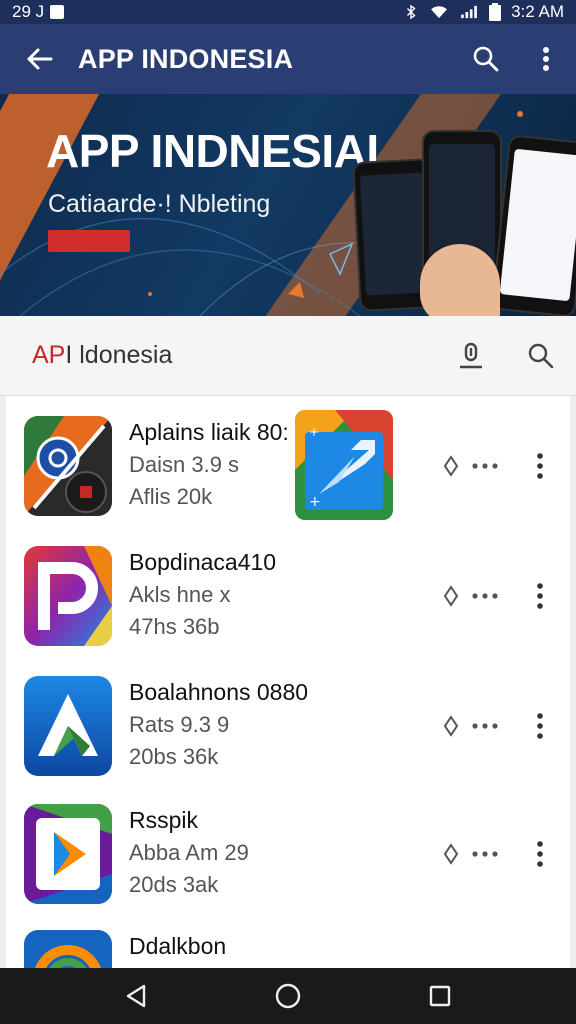 The image size is (576, 1024). What do you see at coordinates (288, 720) in the screenshot?
I see `list-item: Boalahnons 0880 Rats 9.3 9 20bs 36k` at bounding box center [288, 720].